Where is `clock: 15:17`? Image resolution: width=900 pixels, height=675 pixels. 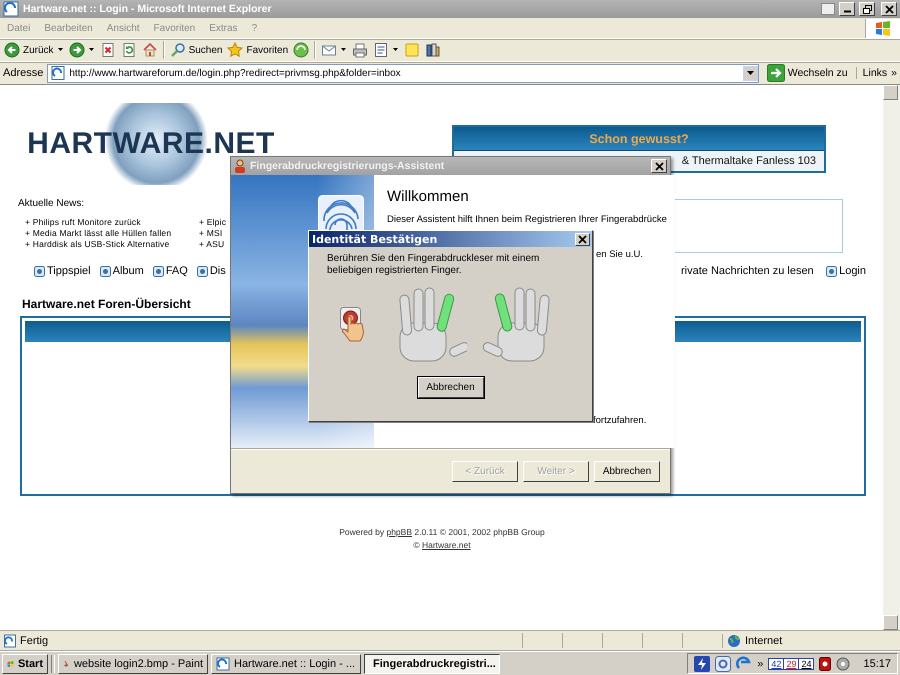
clock: 15:17 is located at coordinates (877, 664).